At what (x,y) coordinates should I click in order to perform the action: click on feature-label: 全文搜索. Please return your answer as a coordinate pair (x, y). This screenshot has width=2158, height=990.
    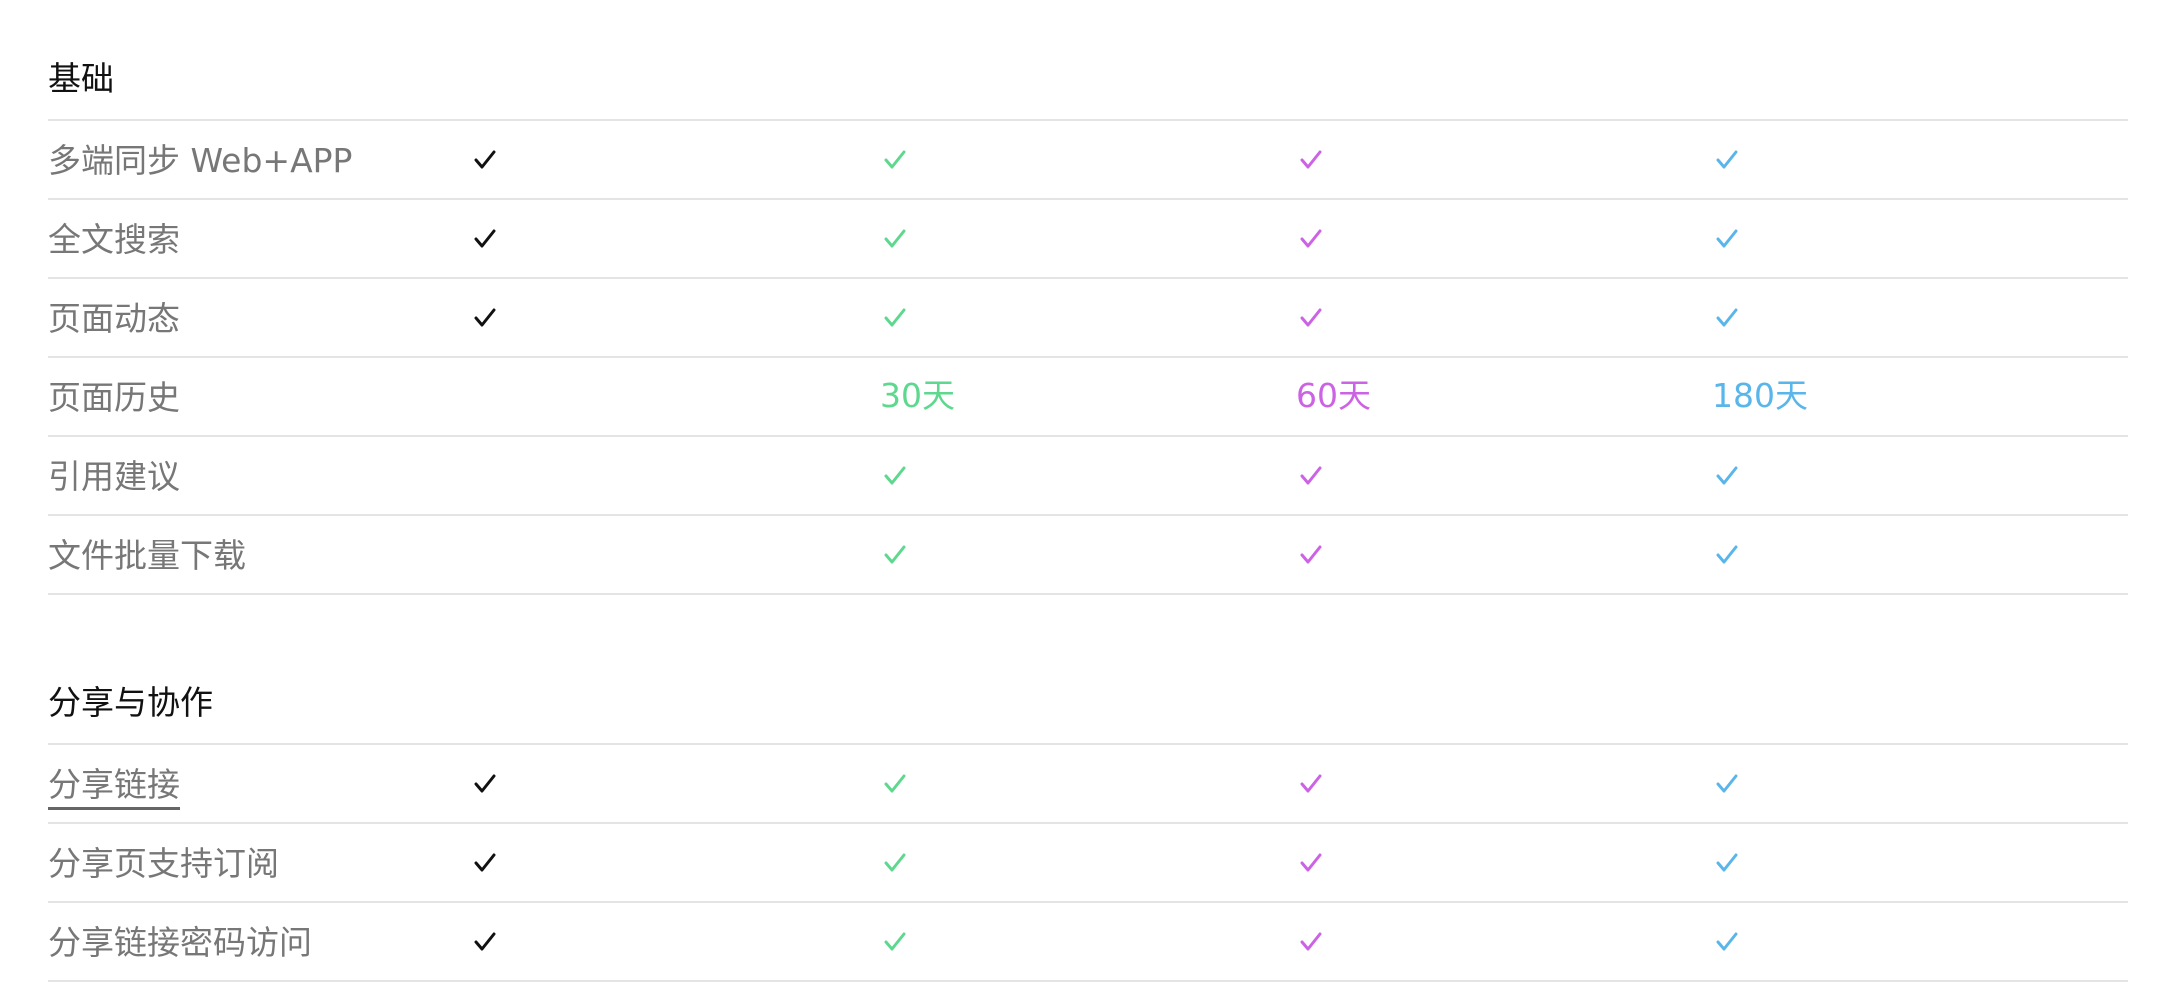
    Looking at the image, I should click on (114, 239).